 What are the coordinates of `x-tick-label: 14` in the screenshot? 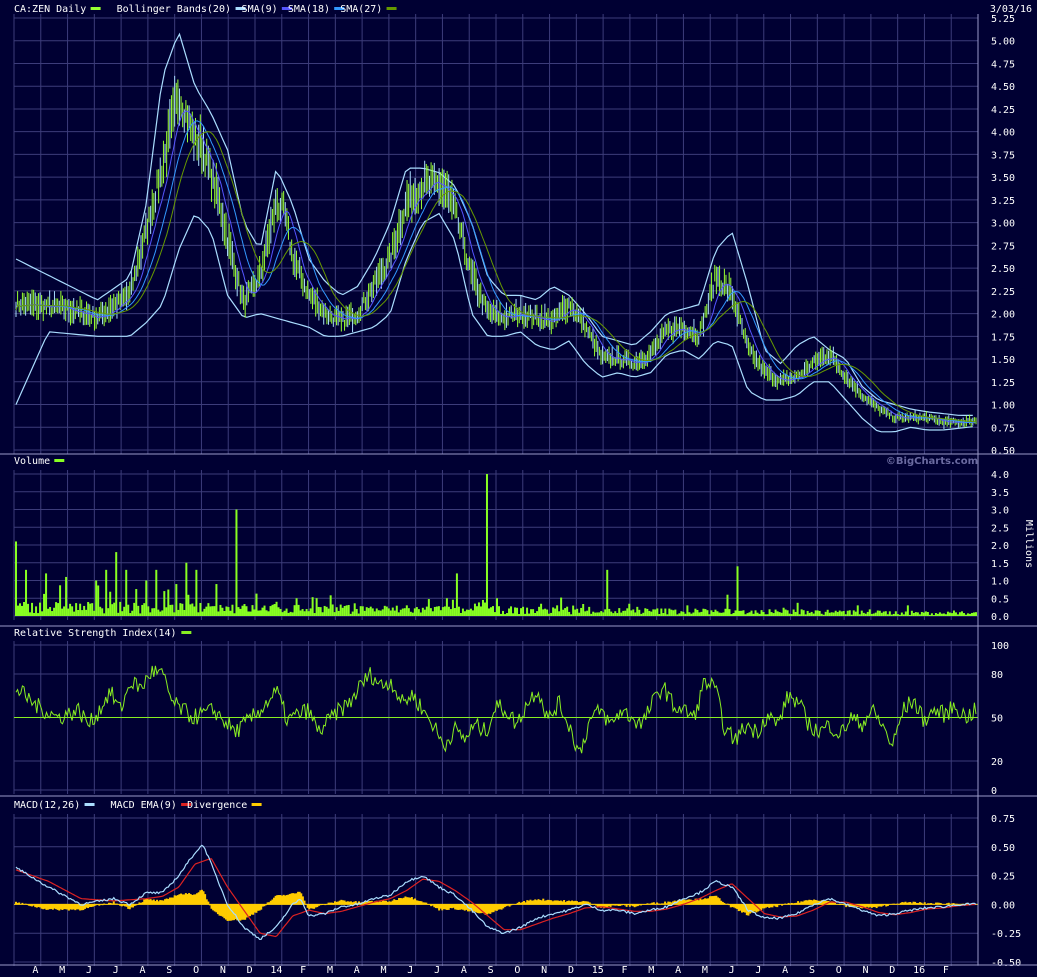 It's located at (276, 970).